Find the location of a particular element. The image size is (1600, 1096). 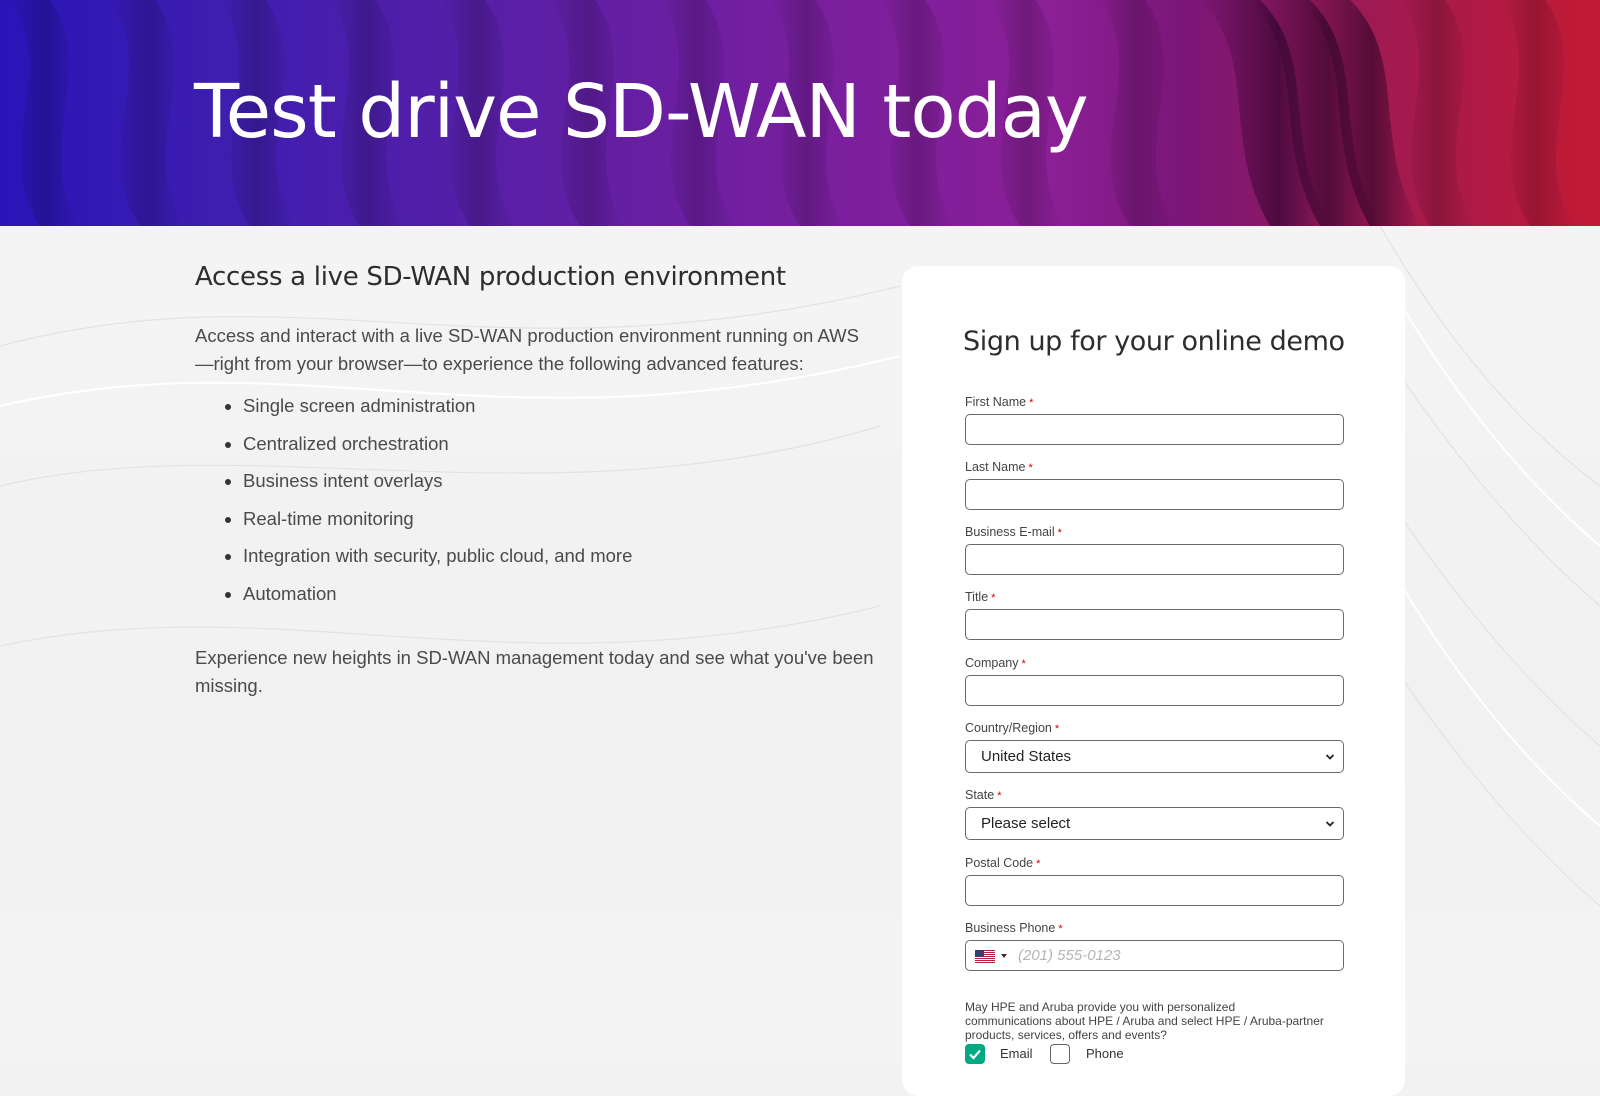

phone-input: (201) 555-0123 is located at coordinates (1154, 955).